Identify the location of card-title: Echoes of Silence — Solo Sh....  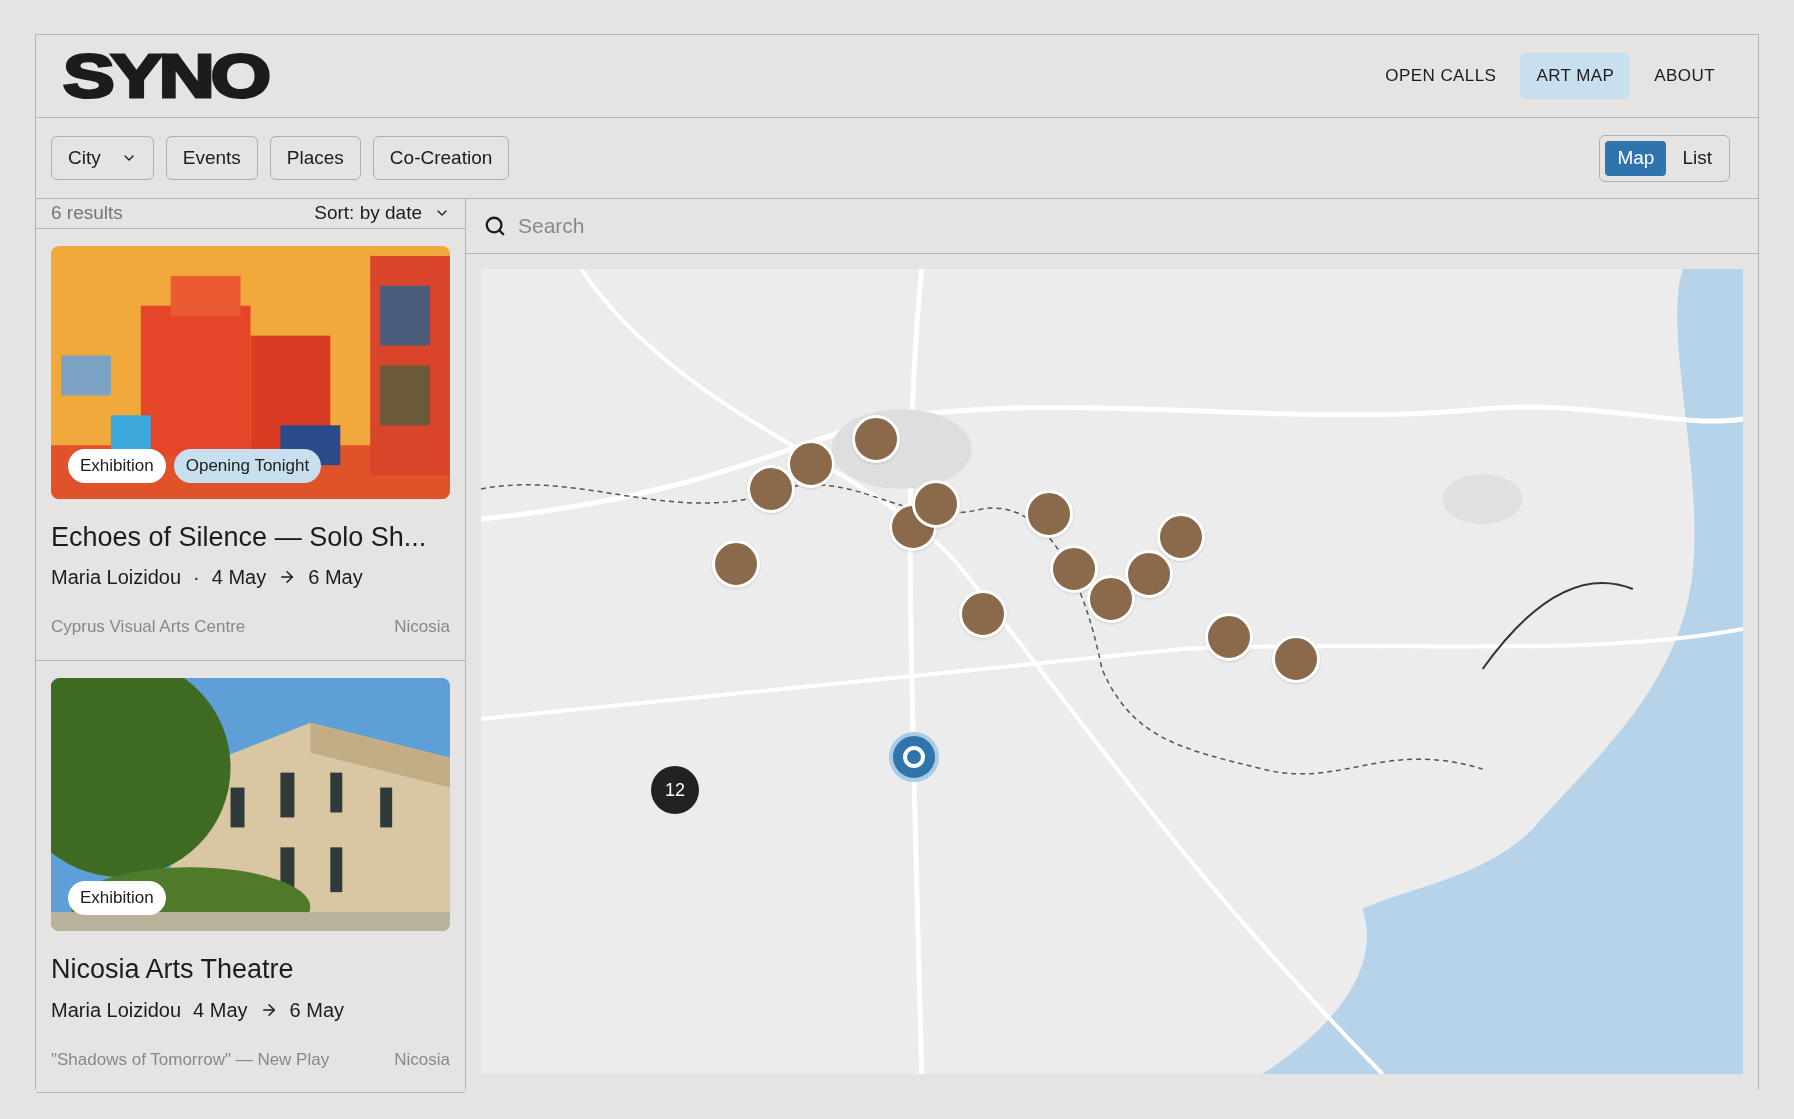
(239, 537).